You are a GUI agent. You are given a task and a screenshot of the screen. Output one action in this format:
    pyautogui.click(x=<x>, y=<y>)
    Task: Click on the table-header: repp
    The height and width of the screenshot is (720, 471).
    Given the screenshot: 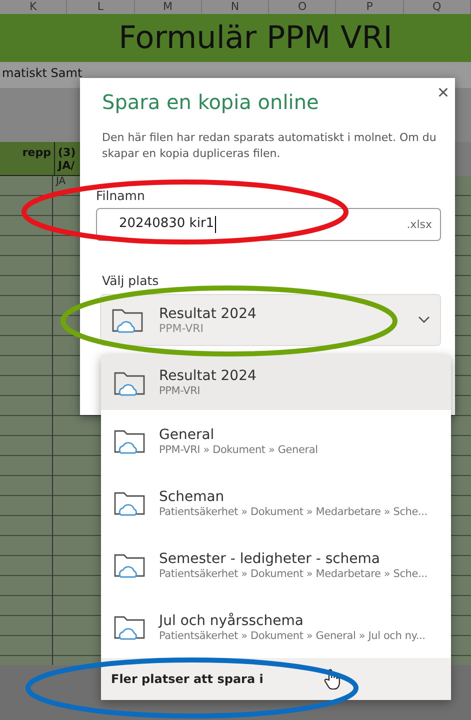 What is the action you would take?
    pyautogui.click(x=27, y=159)
    